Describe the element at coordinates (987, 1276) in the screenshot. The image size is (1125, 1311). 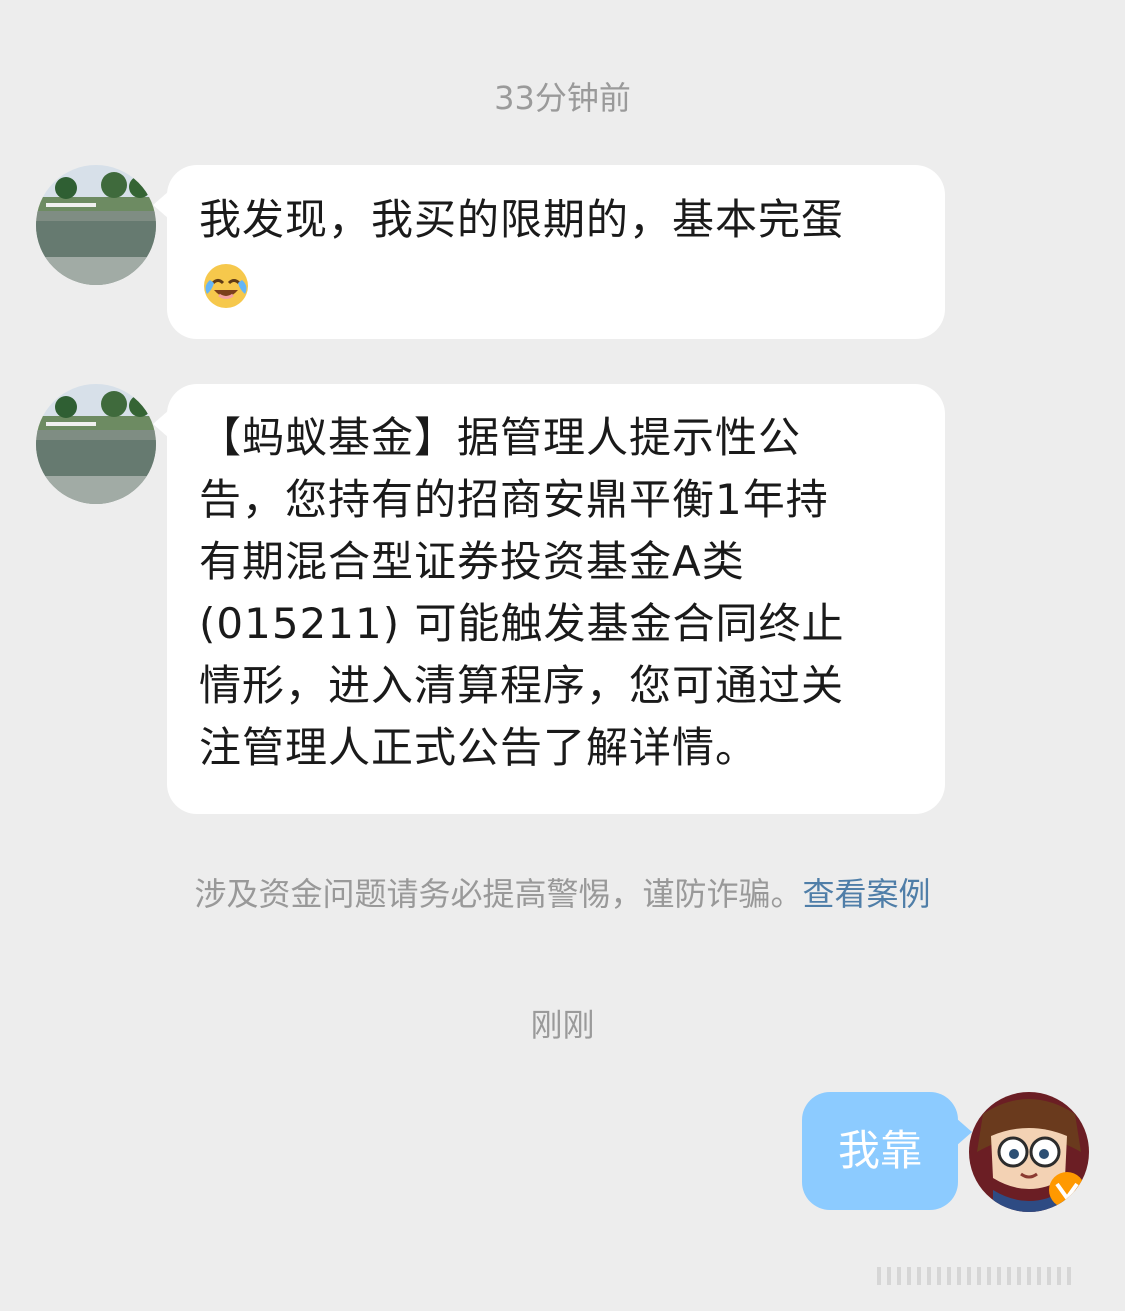
I see `watermark` at that location.